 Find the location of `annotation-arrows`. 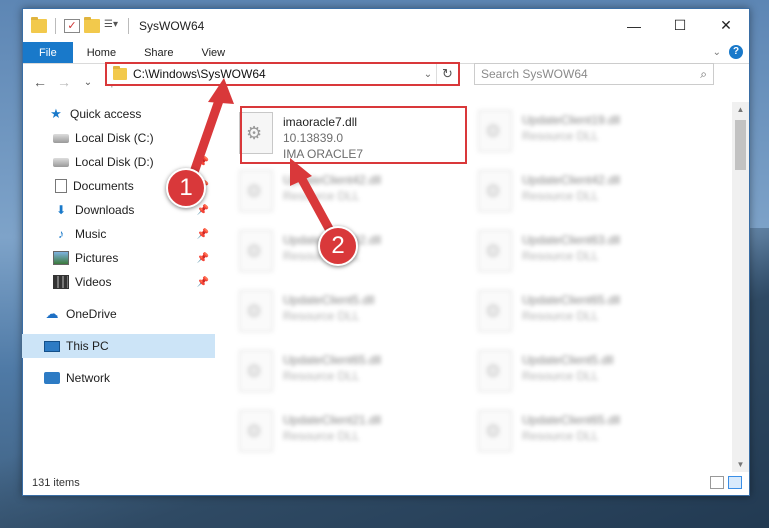

annotation-arrows is located at coordinates (262, 158).